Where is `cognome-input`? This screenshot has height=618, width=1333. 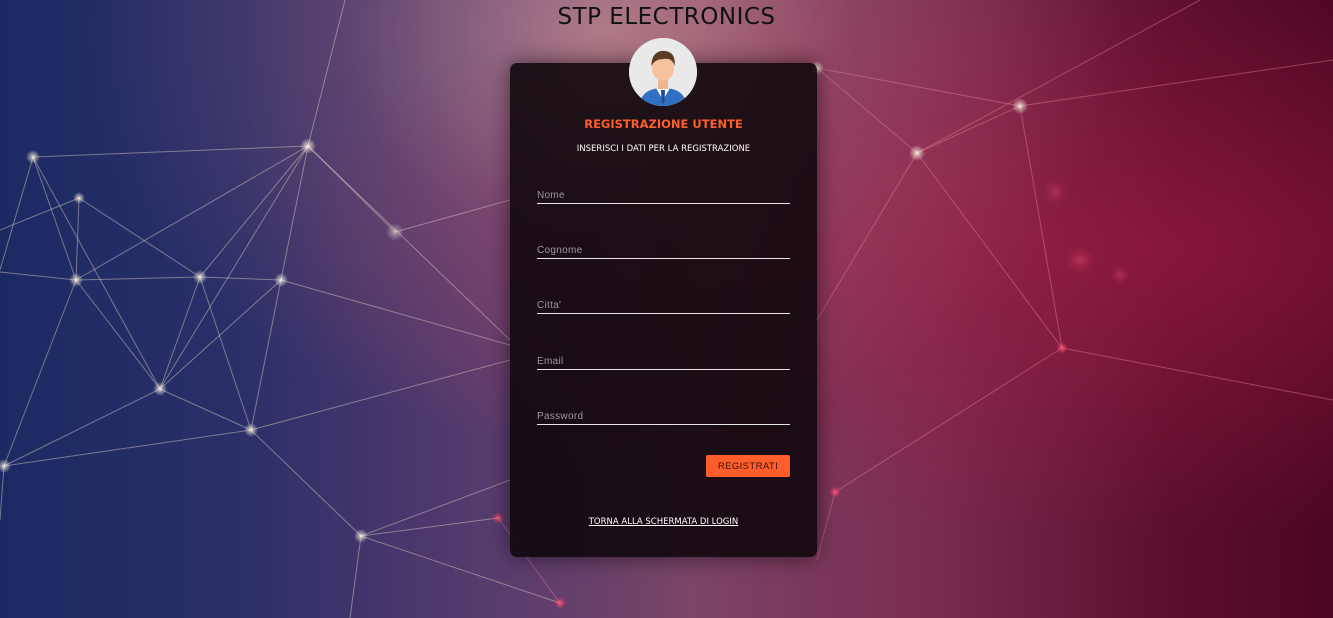
cognome-input is located at coordinates (663, 250).